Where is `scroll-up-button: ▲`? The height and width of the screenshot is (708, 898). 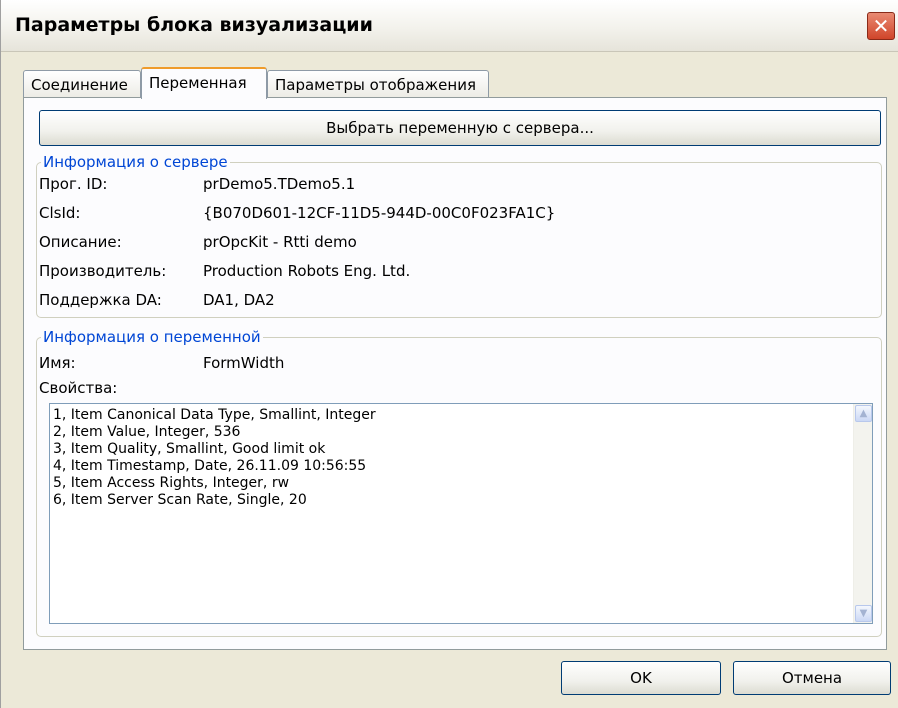
scroll-up-button: ▲ is located at coordinates (863, 413).